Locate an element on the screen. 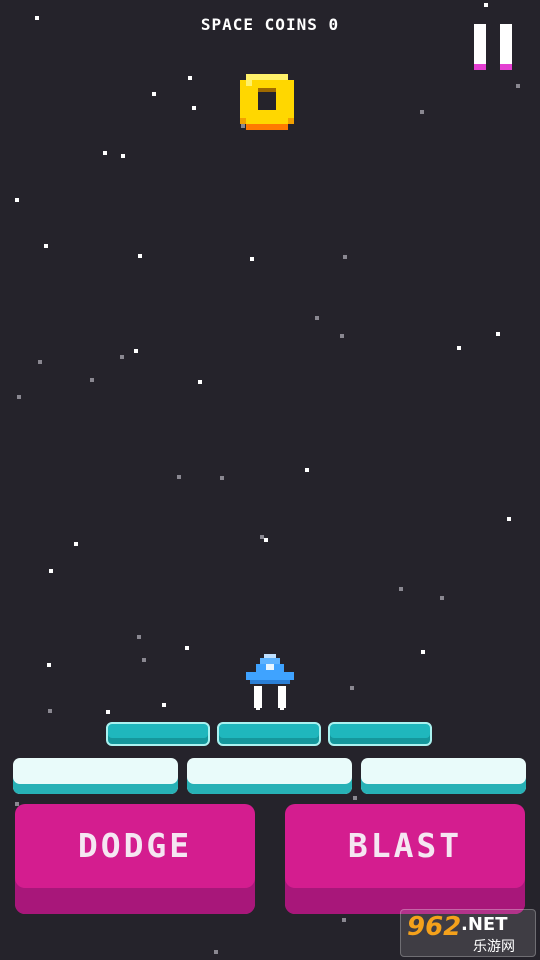 Image resolution: width=540 pixels, height=960 pixels. dodge-button: DODGE is located at coordinates (135, 859).